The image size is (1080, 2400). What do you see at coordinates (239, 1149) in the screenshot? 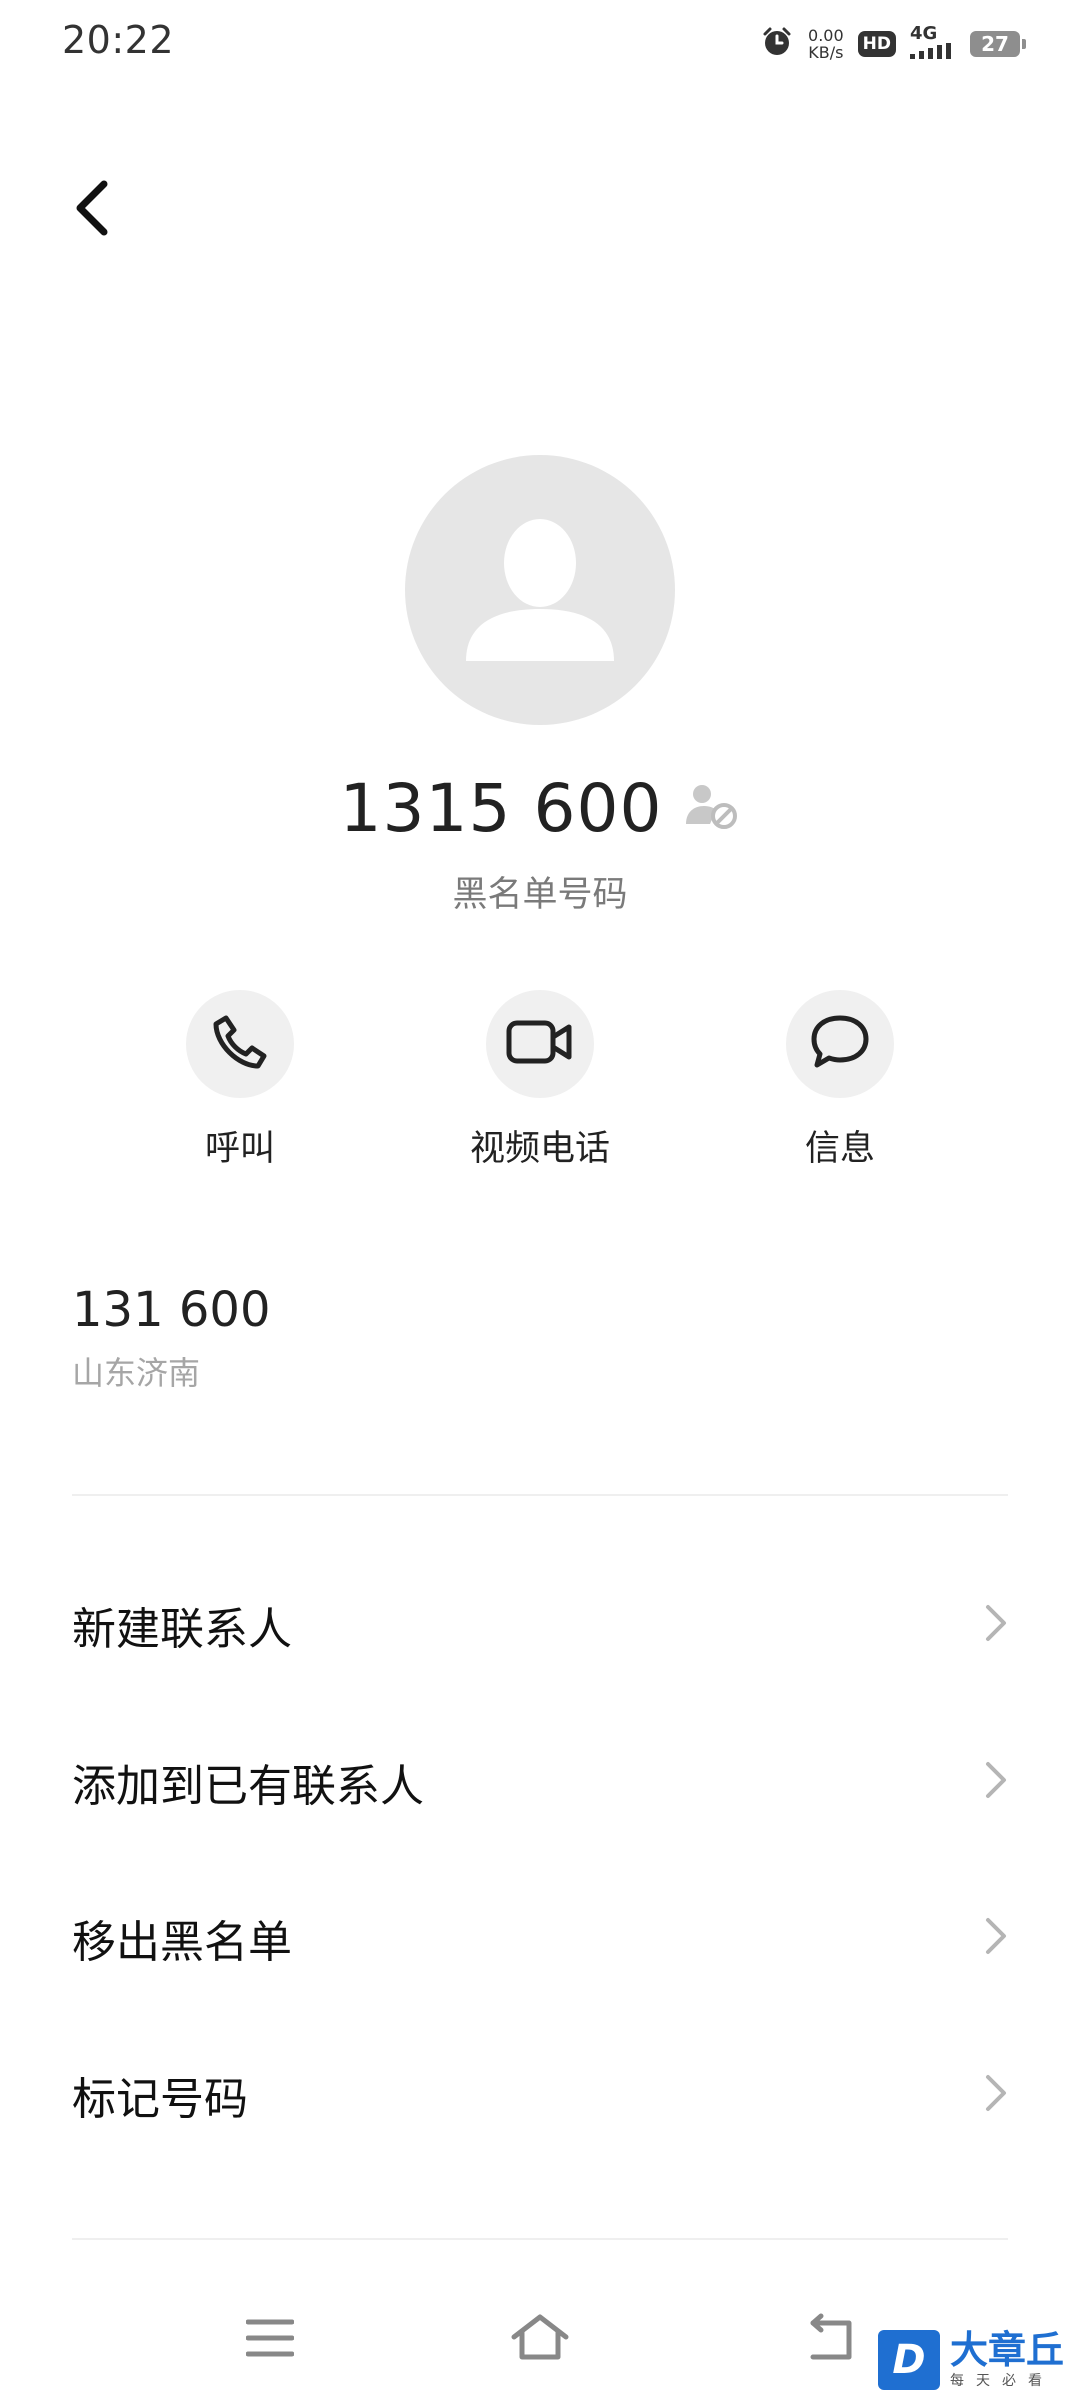
I see `call-label: 呼叫` at bounding box center [239, 1149].